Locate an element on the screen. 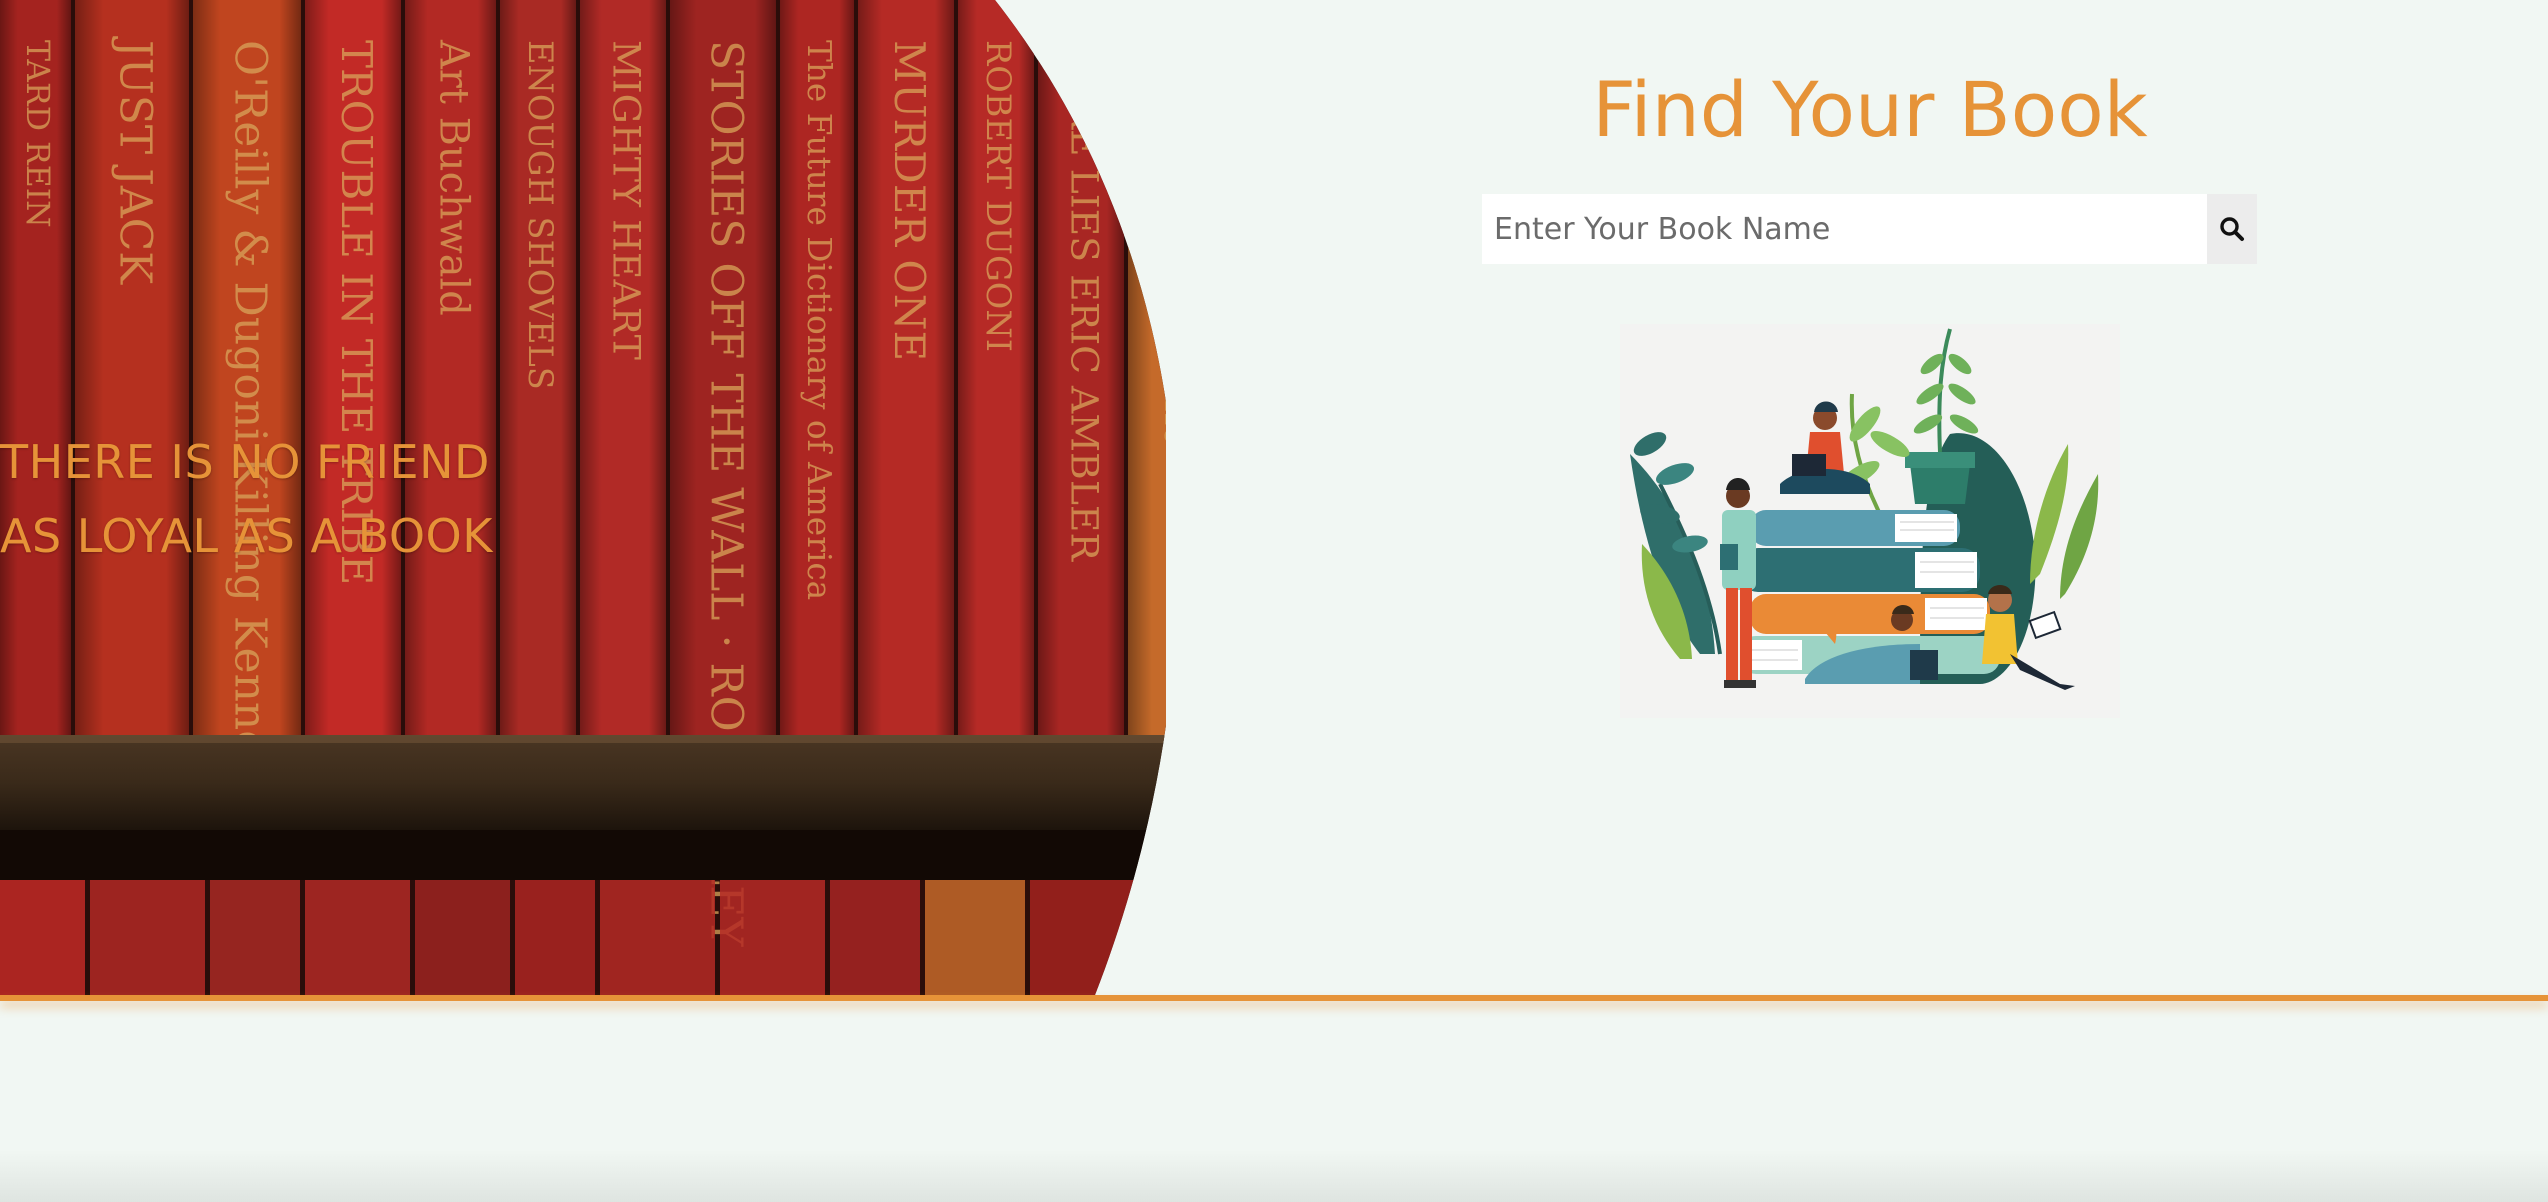 Image resolution: width=2548 pixels, height=1202 pixels. search-button is located at coordinates (2232, 229).